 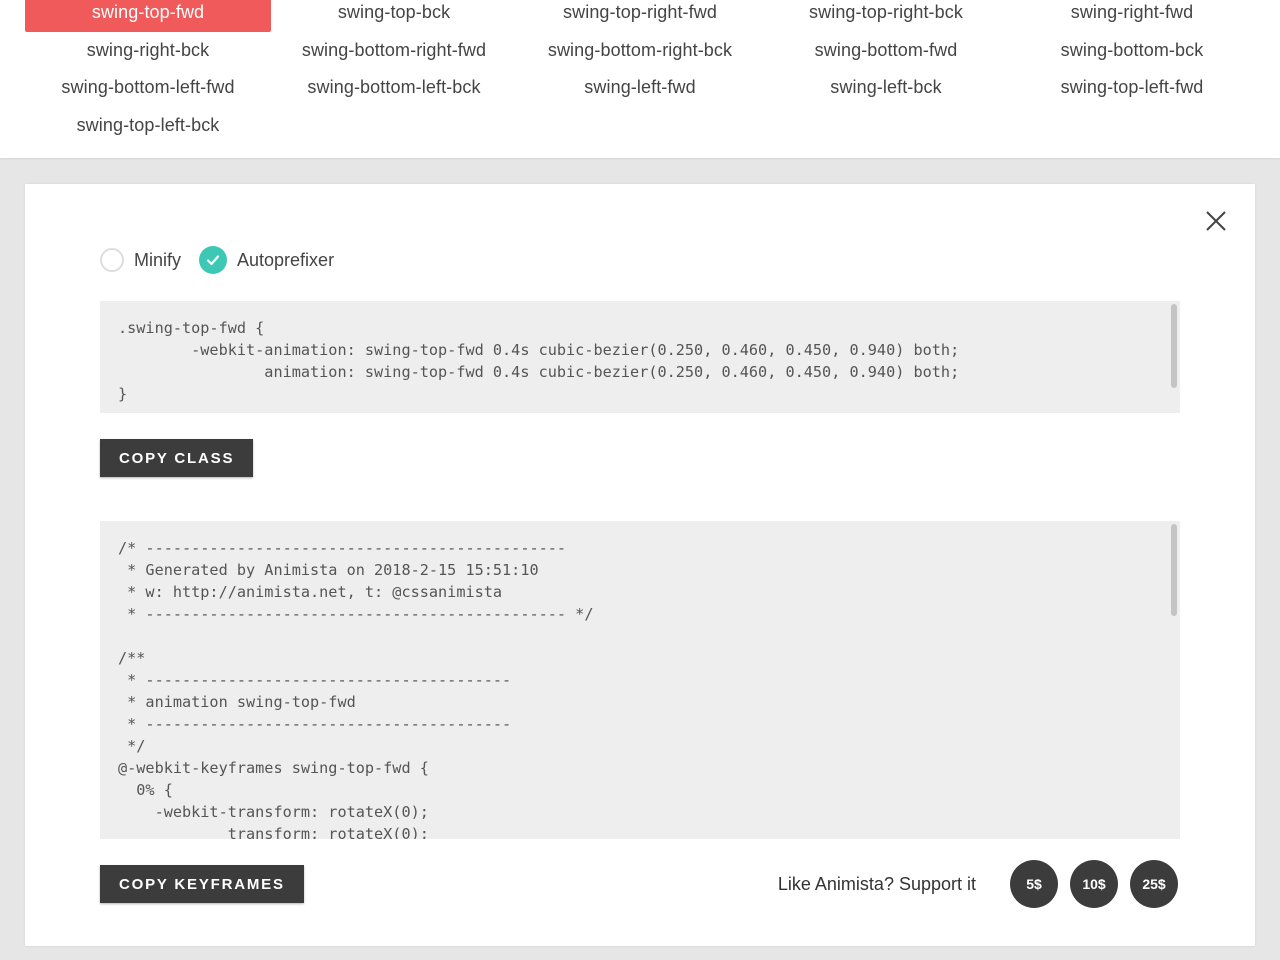 I want to click on minify-option: Minify, so click(x=140, y=260).